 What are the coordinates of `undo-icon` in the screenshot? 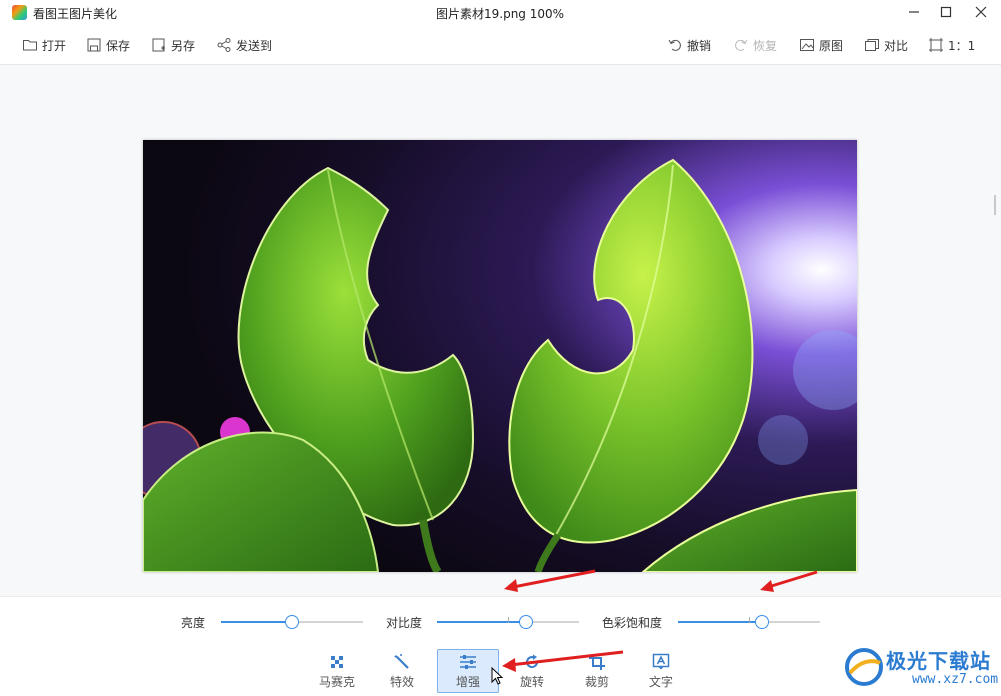 It's located at (674, 45).